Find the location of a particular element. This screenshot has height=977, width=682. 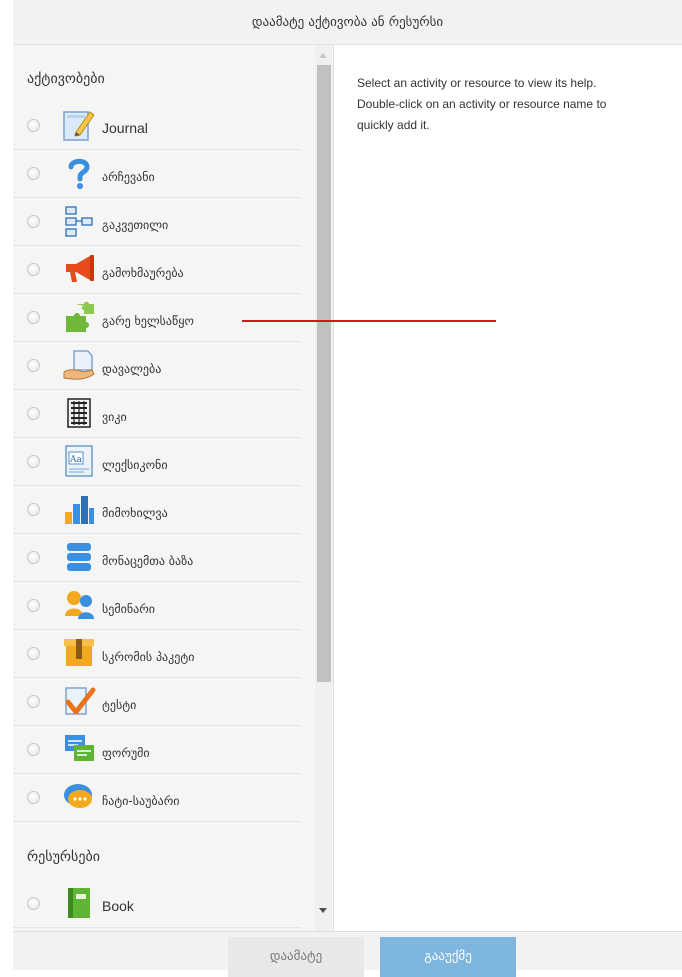

activity-item-chat: ჩატი-საუბარი is located at coordinates (157, 798).